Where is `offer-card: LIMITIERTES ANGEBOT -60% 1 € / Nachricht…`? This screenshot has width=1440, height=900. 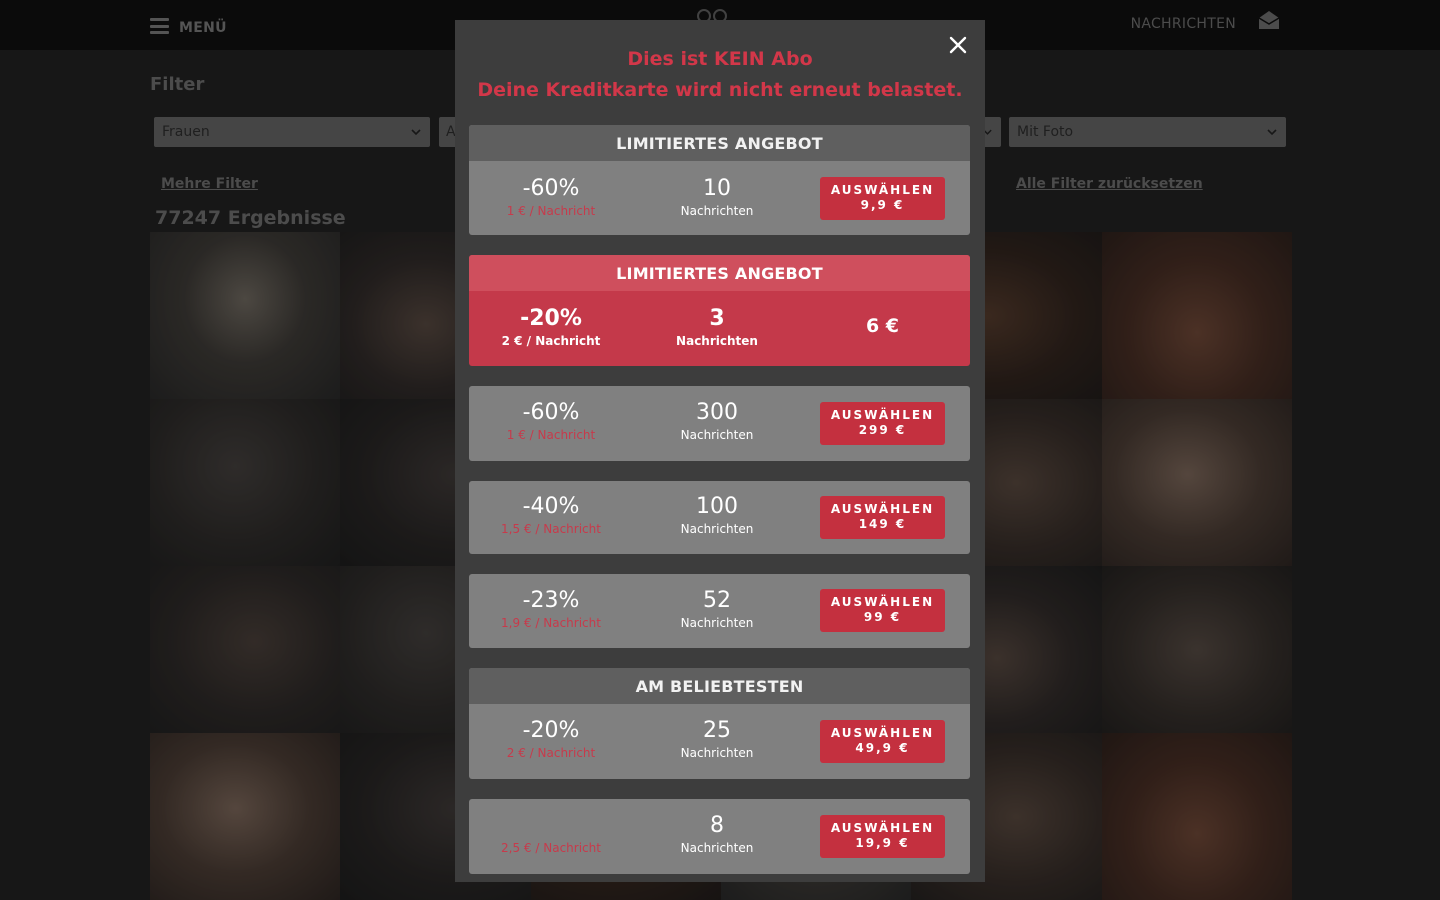
offer-card: LIMITIERTES ANGEBOT -60% 1 € / Nachricht… is located at coordinates (719, 180).